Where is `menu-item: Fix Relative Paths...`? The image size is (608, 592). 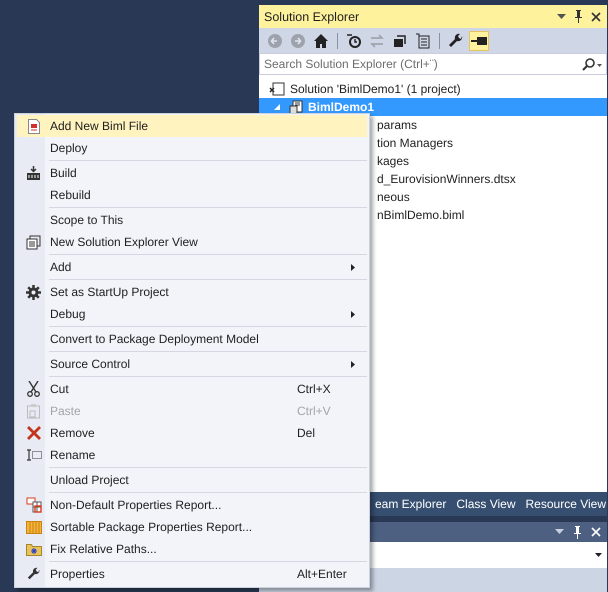
menu-item: Fix Relative Paths... is located at coordinates (192, 549).